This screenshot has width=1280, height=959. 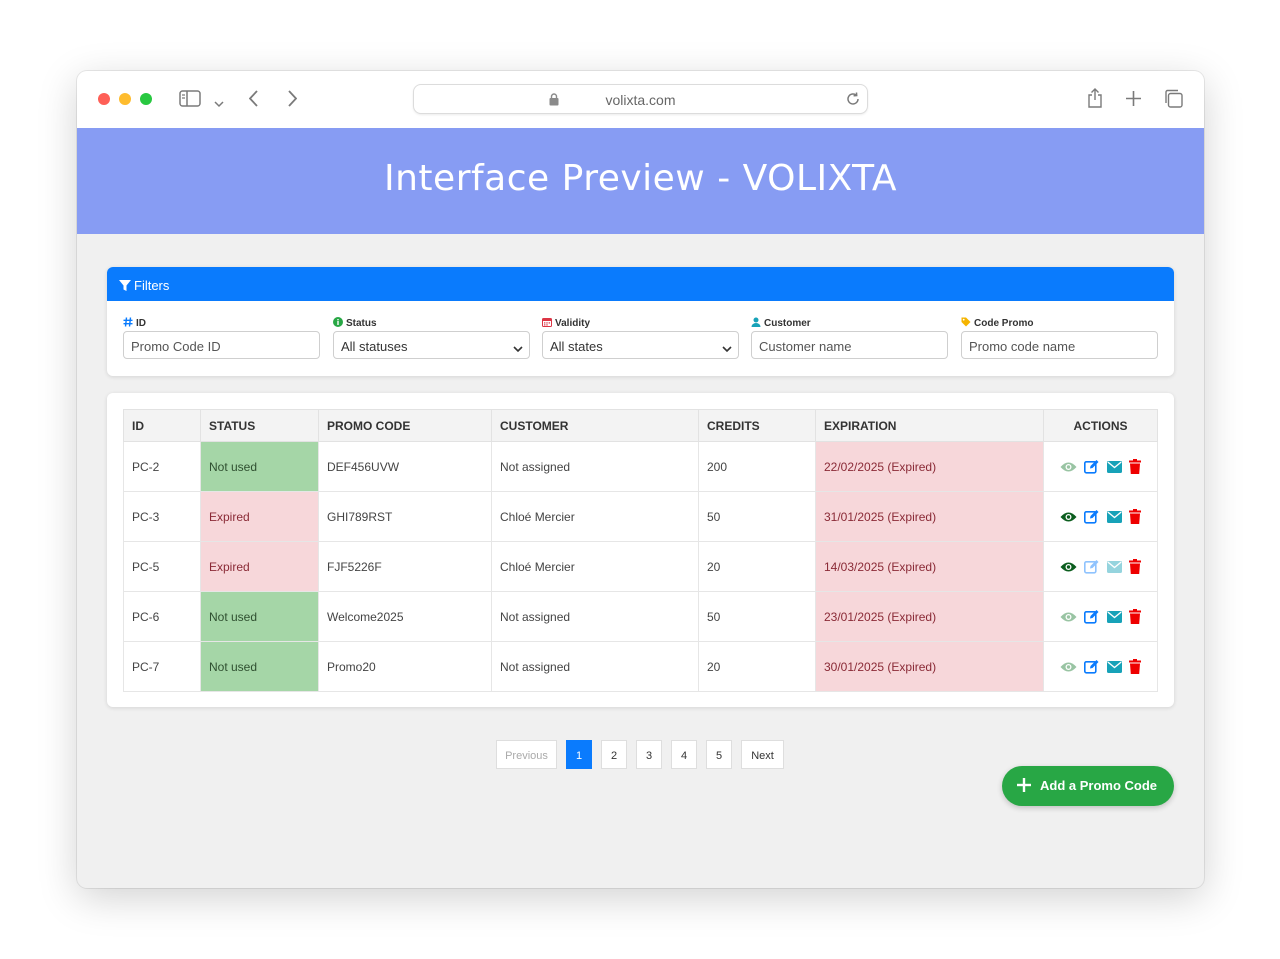 I want to click on col-promo-code: PROMO CODE, so click(x=405, y=425).